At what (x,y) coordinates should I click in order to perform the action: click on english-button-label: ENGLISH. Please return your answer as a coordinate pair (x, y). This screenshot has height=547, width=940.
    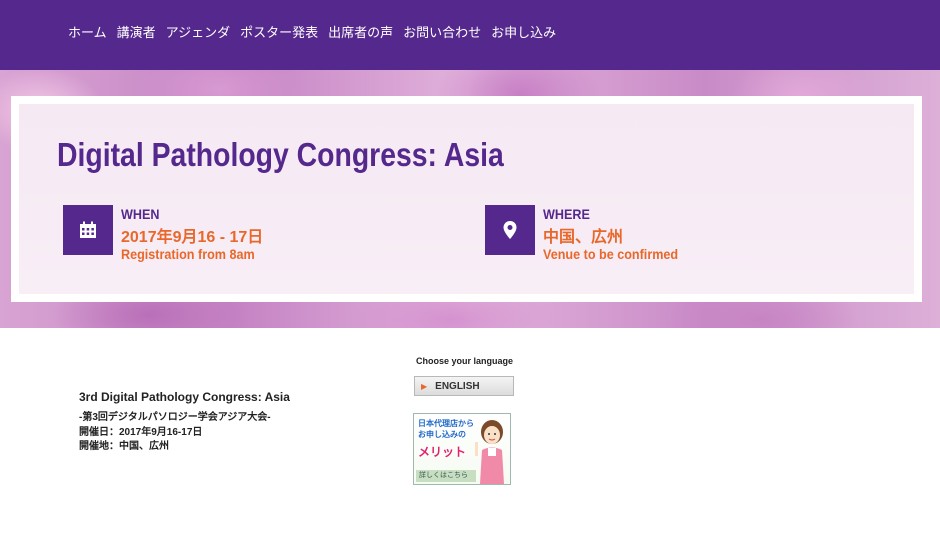
    Looking at the image, I should click on (457, 386).